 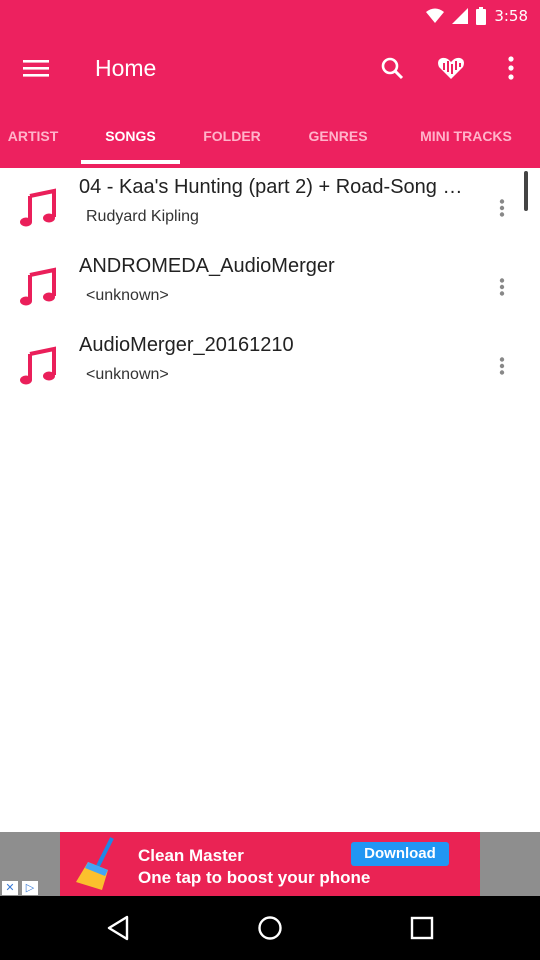 I want to click on app-bar: Home, so click(x=270, y=68).